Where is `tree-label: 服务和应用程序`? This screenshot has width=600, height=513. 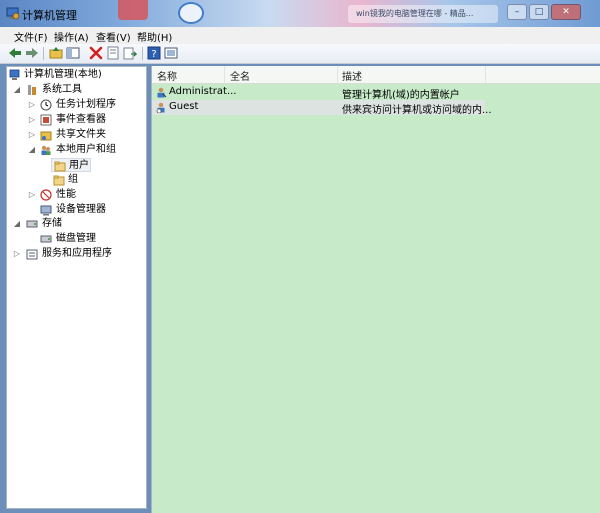
tree-label: 服务和应用程序 is located at coordinates (77, 253).